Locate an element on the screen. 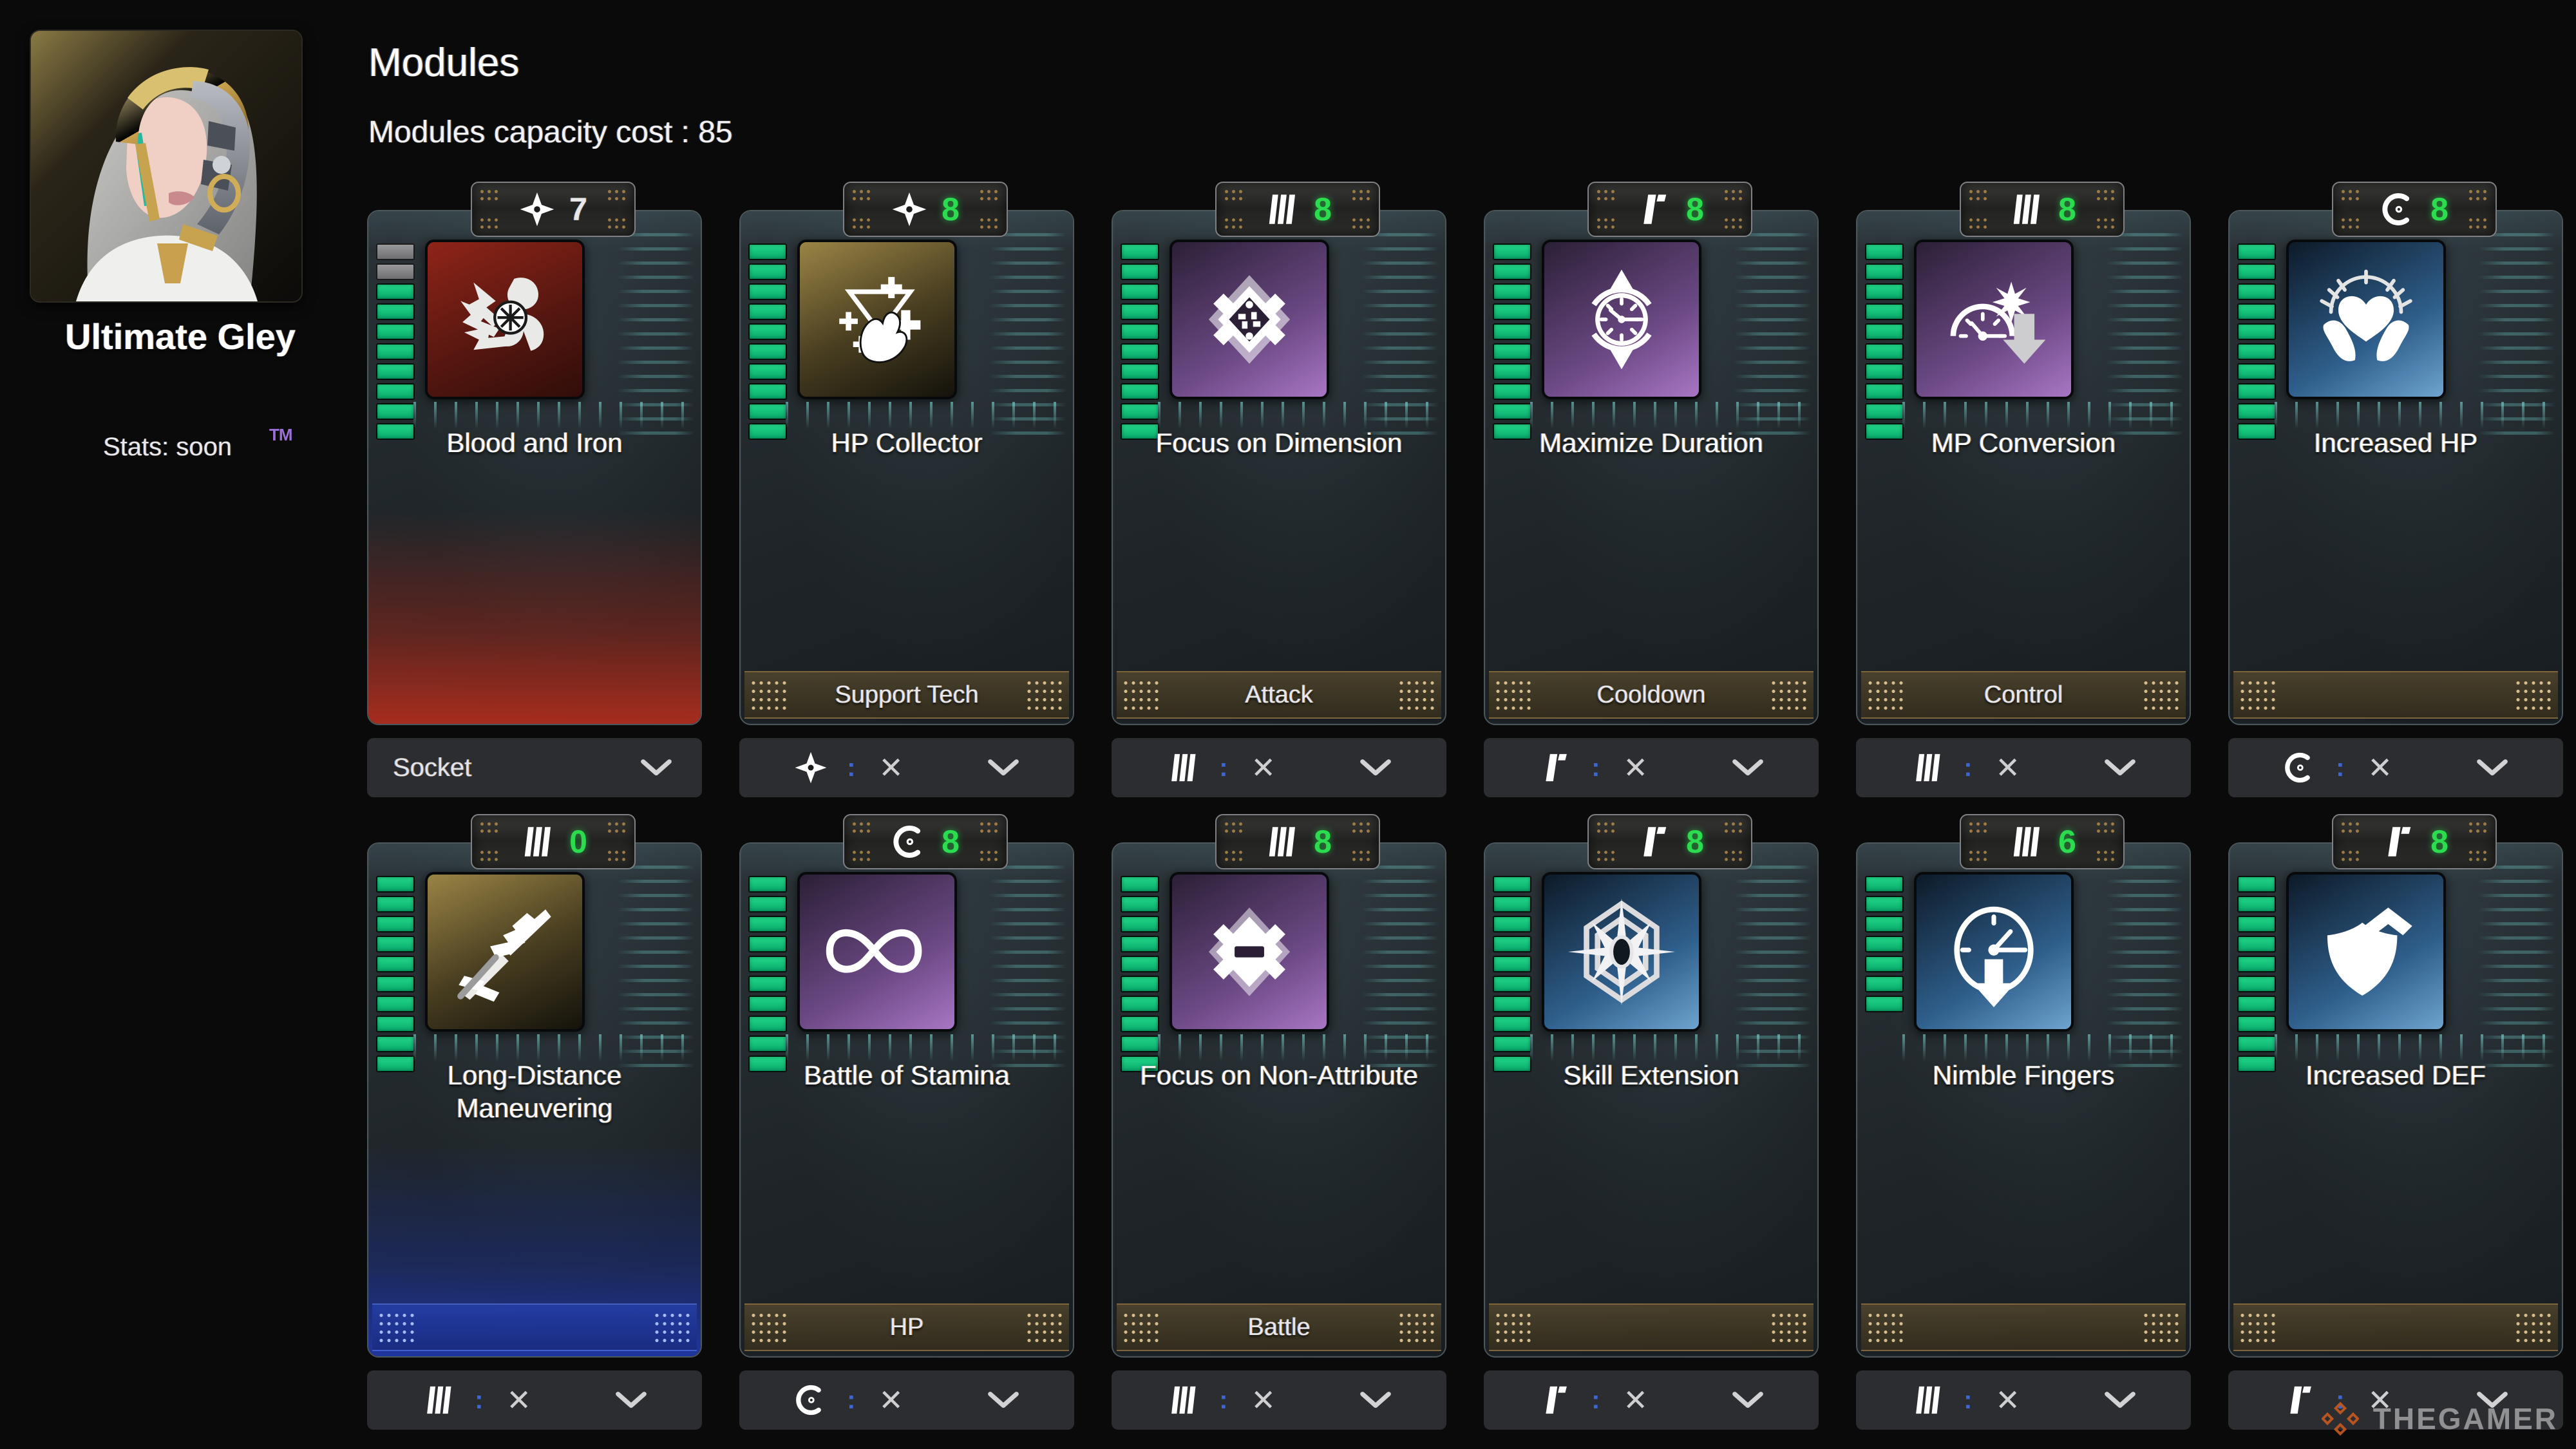 The image size is (2576, 1449). module-slot: 0 Long-Distance Maneuvering: ✕ is located at coordinates (553, 1123).